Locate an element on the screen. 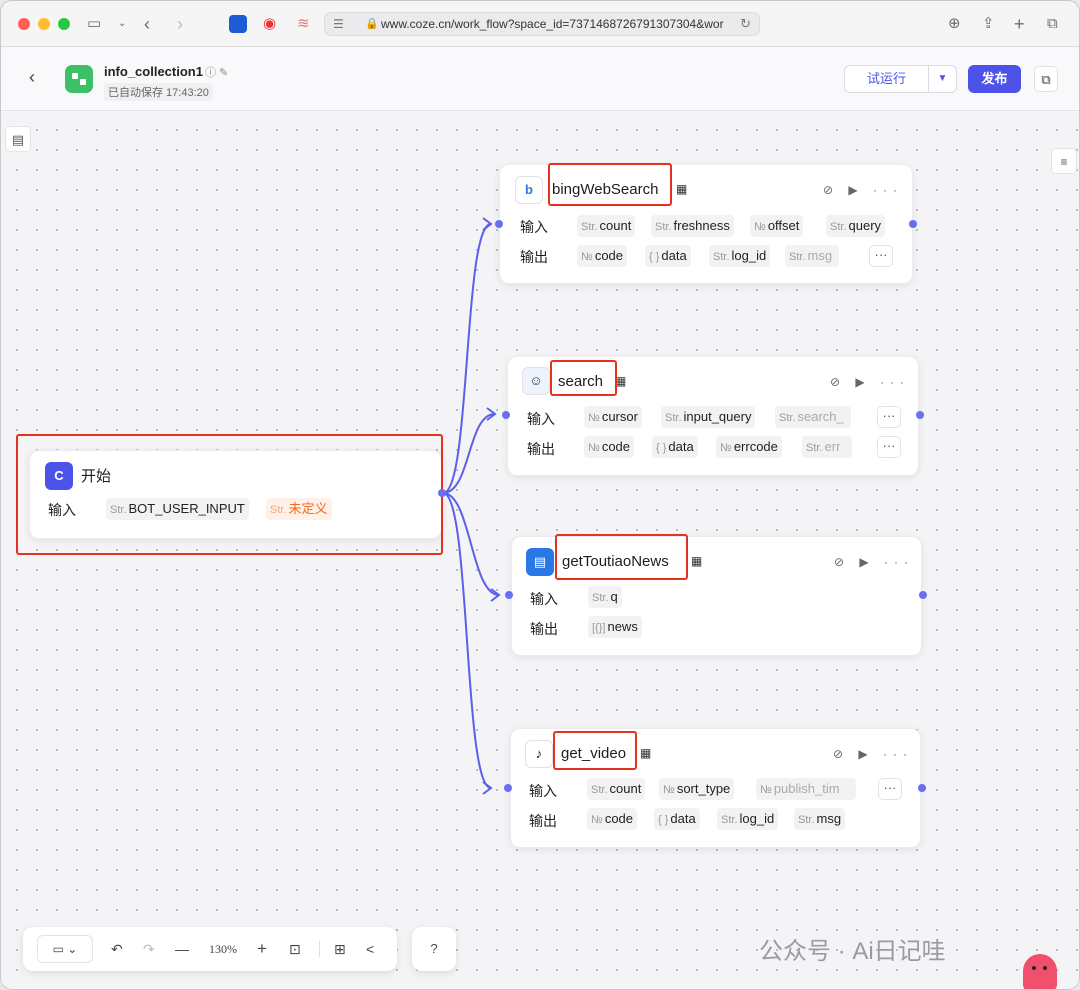  param-chip: [{}] news is located at coordinates (615, 627).